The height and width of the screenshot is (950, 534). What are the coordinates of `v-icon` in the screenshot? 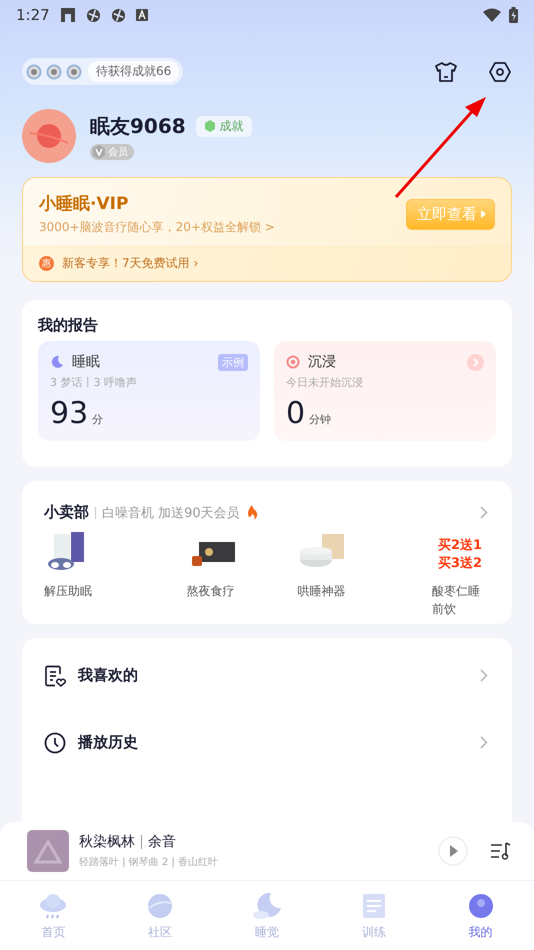 It's located at (99, 151).